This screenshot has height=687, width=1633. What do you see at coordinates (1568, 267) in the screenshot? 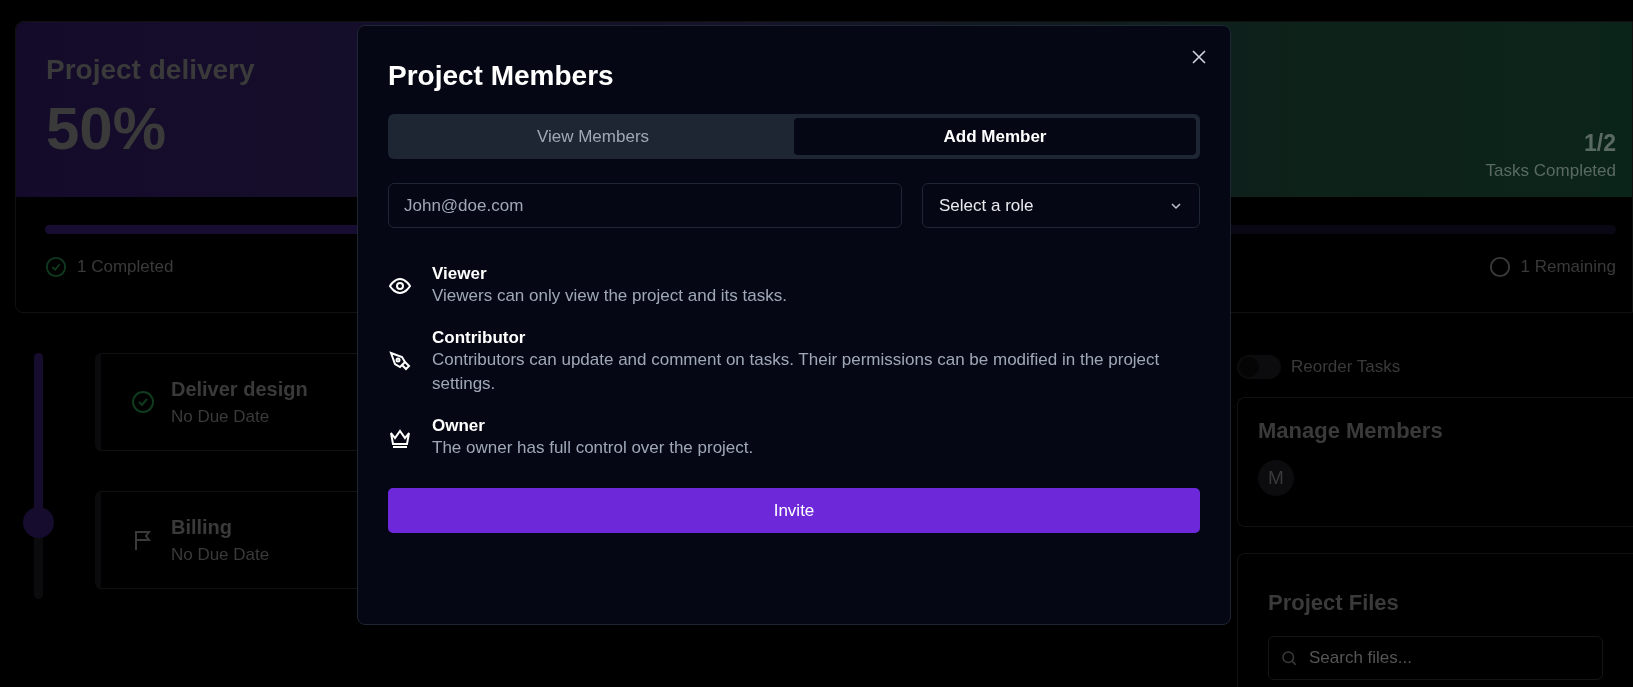
I see `status-label: 1 Remaining` at bounding box center [1568, 267].